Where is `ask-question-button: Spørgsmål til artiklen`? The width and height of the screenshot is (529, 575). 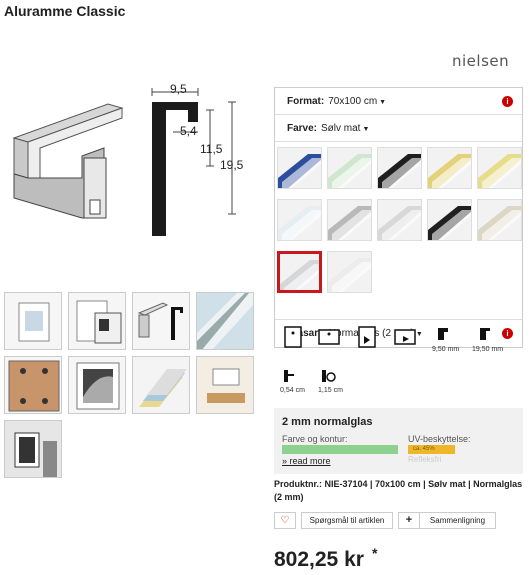 ask-question-button: Spørgsmål til artiklen is located at coordinates (347, 520).